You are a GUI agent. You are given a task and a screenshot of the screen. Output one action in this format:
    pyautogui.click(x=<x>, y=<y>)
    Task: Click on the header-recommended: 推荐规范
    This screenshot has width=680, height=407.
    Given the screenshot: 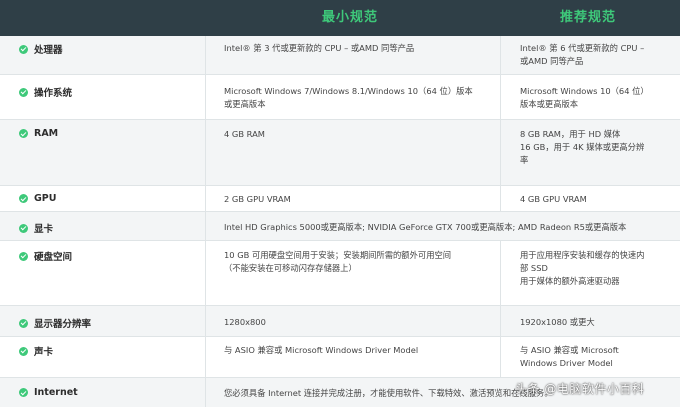 What is the action you would take?
    pyautogui.click(x=588, y=17)
    